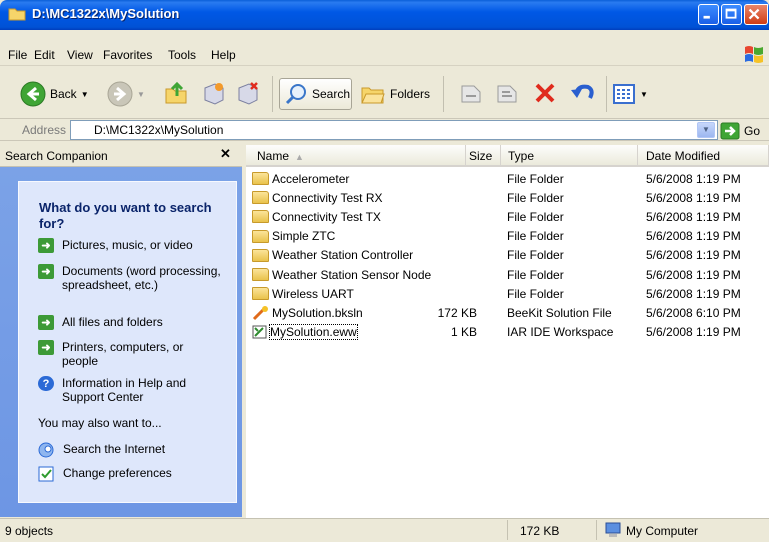  What do you see at coordinates (662, 531) in the screenshot?
I see `status-location: My Computer` at bounding box center [662, 531].